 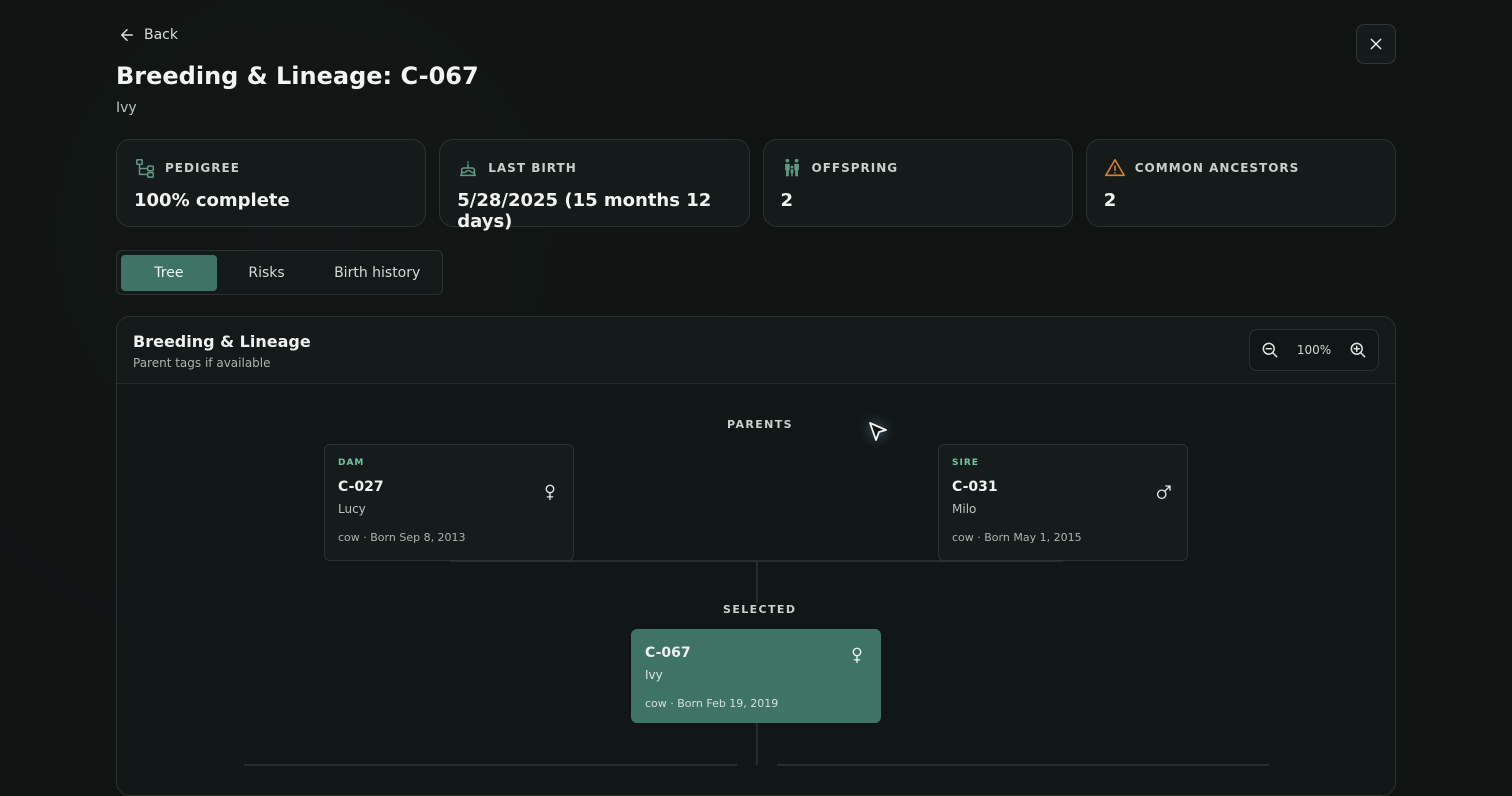 What do you see at coordinates (202, 363) in the screenshot?
I see `panel-subtitle: Parent tags if available` at bounding box center [202, 363].